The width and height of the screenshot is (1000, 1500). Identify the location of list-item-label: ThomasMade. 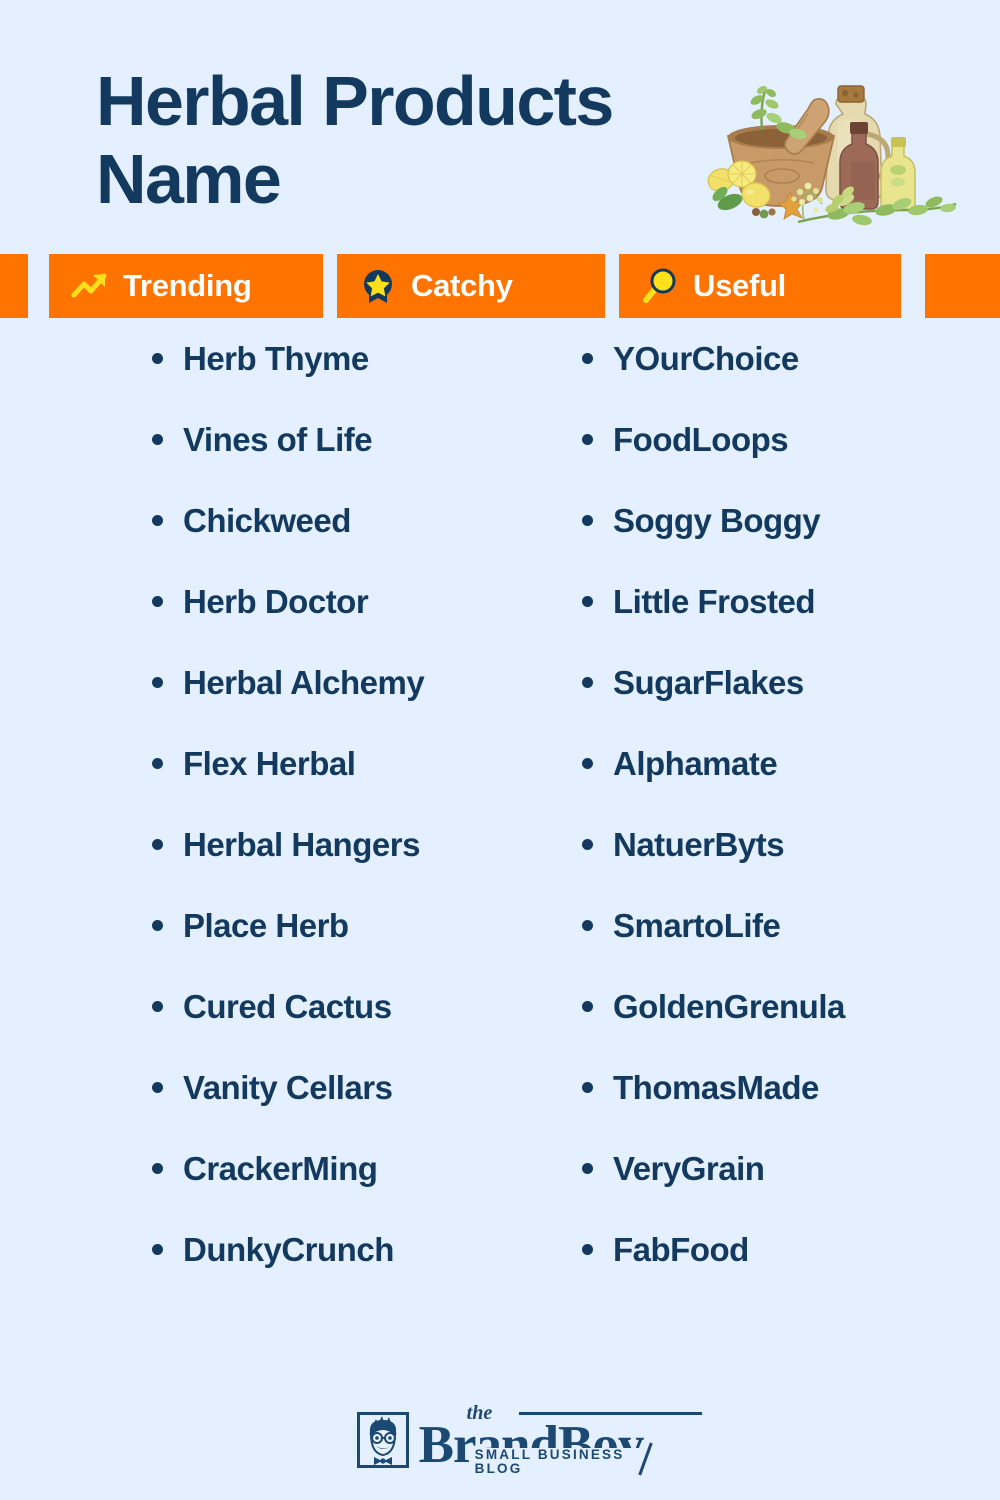
(716, 1087).